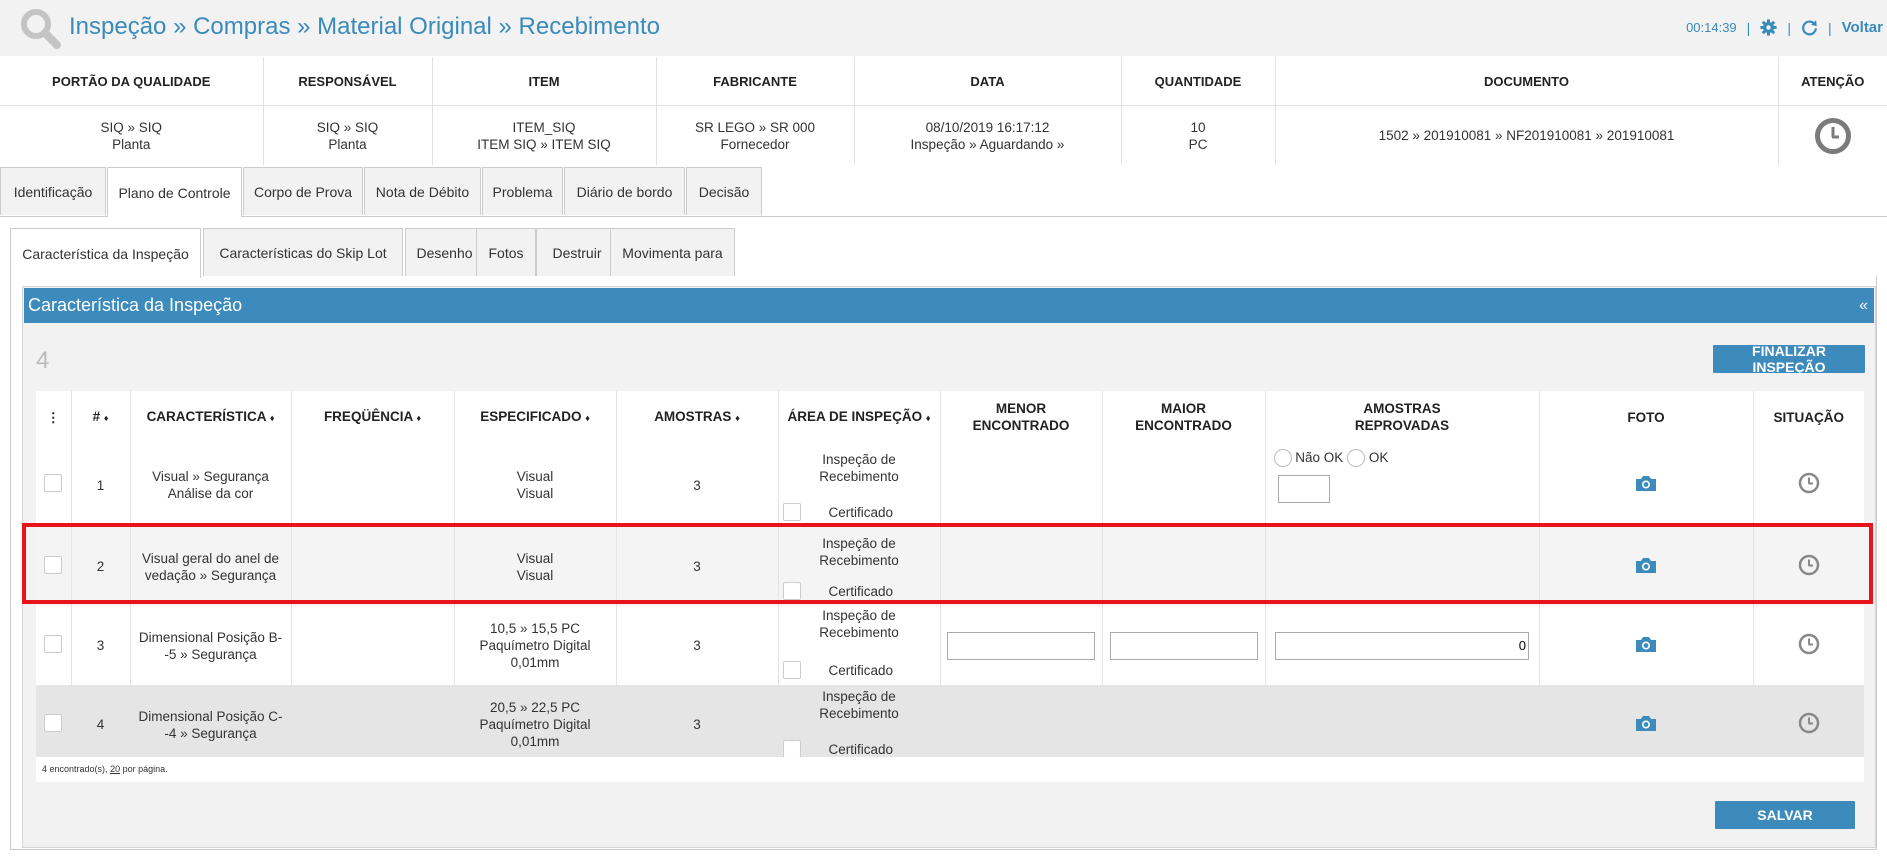  Describe the element at coordinates (544, 135) in the screenshot. I see `item-value: ITEM_SIQ ITEM SIQ » ITEM SIQ` at that location.